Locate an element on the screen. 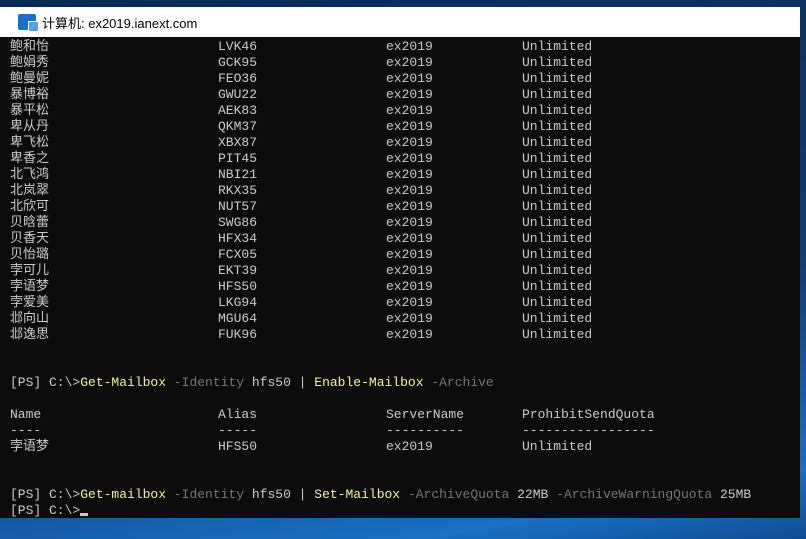 Image resolution: width=806 pixels, height=539 pixels. cell: GCK95 is located at coordinates (238, 62).